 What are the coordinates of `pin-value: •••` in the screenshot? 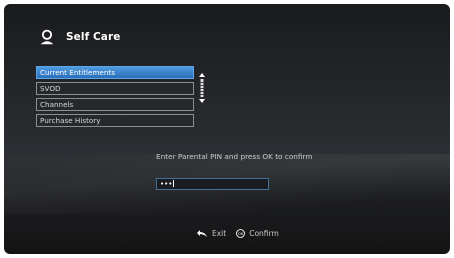 It's located at (166, 184).